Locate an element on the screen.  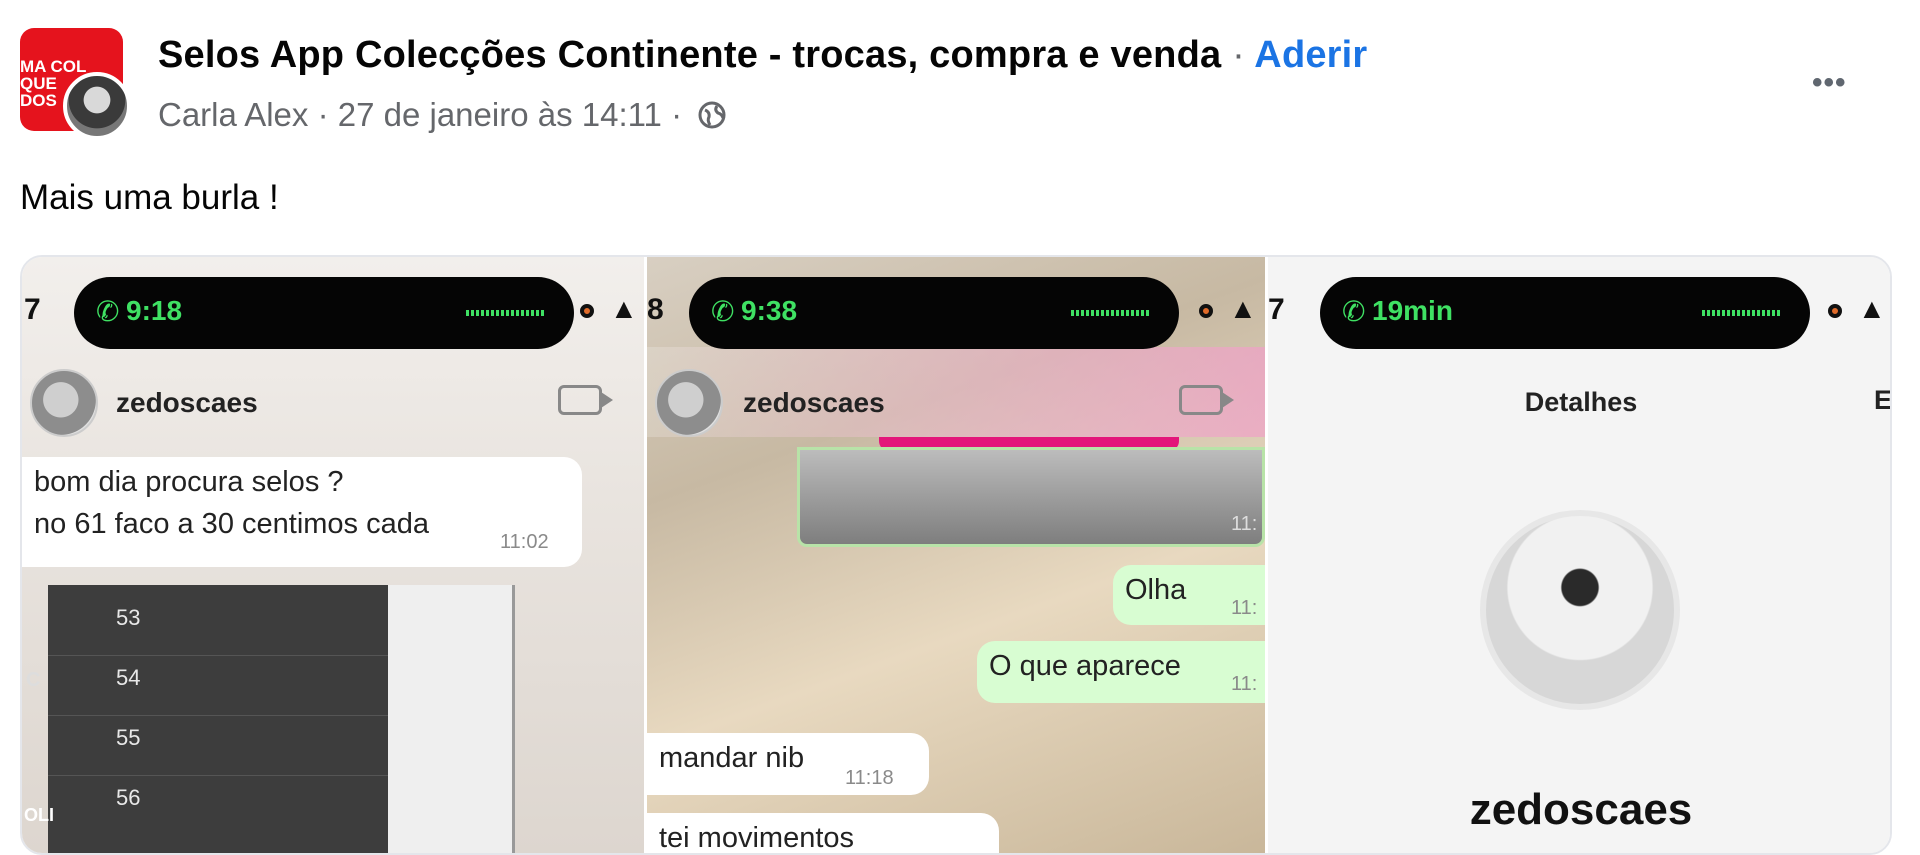
post-meta: Carla Alex · 27 de janeiro às 14:11 · is located at coordinates (442, 117).